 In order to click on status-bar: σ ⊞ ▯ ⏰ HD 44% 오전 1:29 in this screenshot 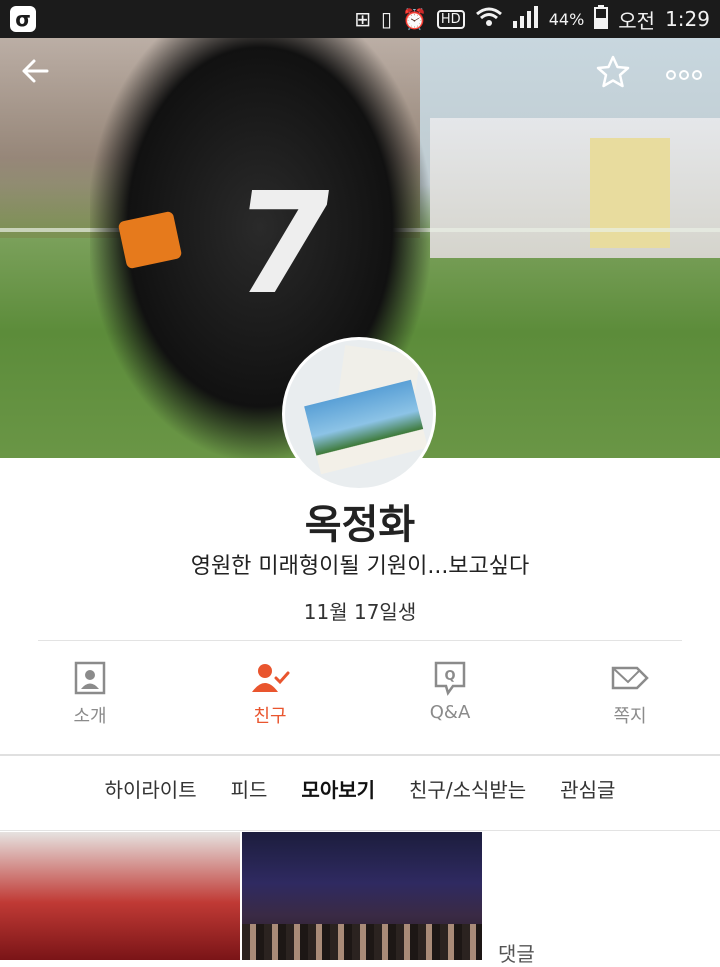, I will do `click(360, 19)`.